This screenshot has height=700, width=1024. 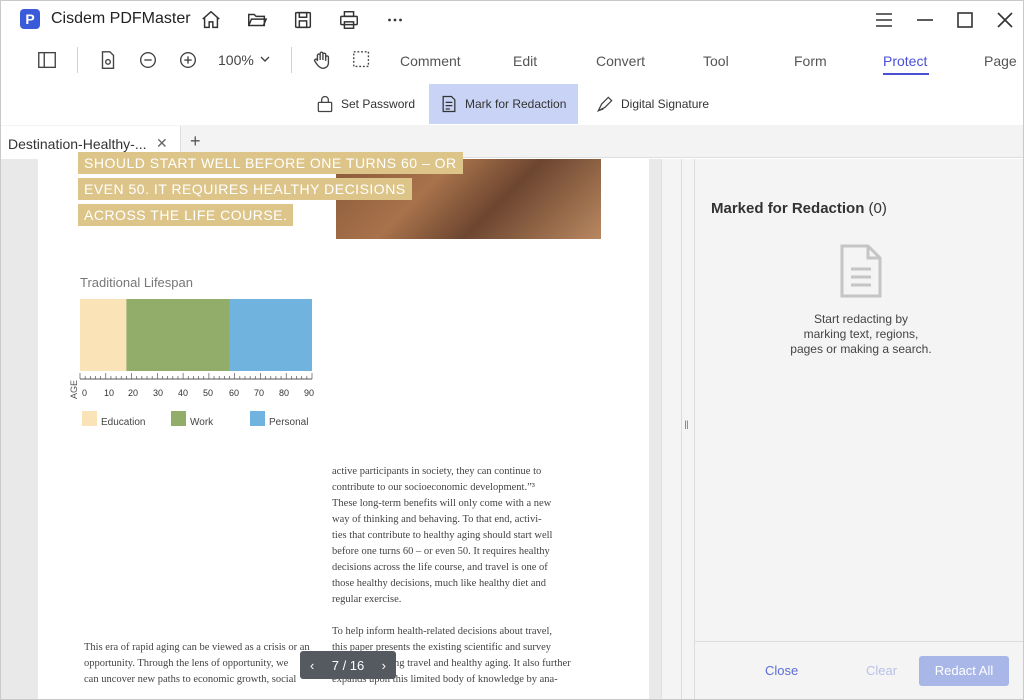 I want to click on more-icon, so click(x=395, y=20).